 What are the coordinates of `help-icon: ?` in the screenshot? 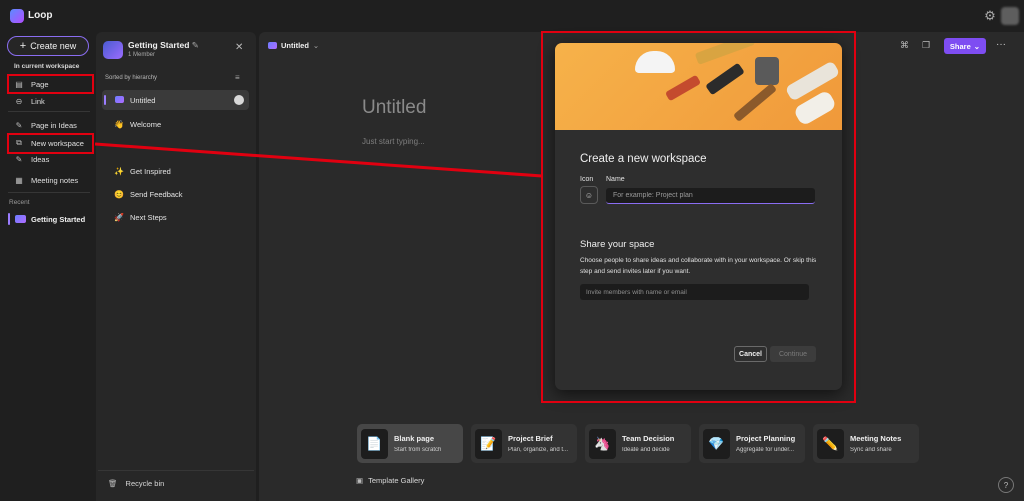 It's located at (1006, 485).